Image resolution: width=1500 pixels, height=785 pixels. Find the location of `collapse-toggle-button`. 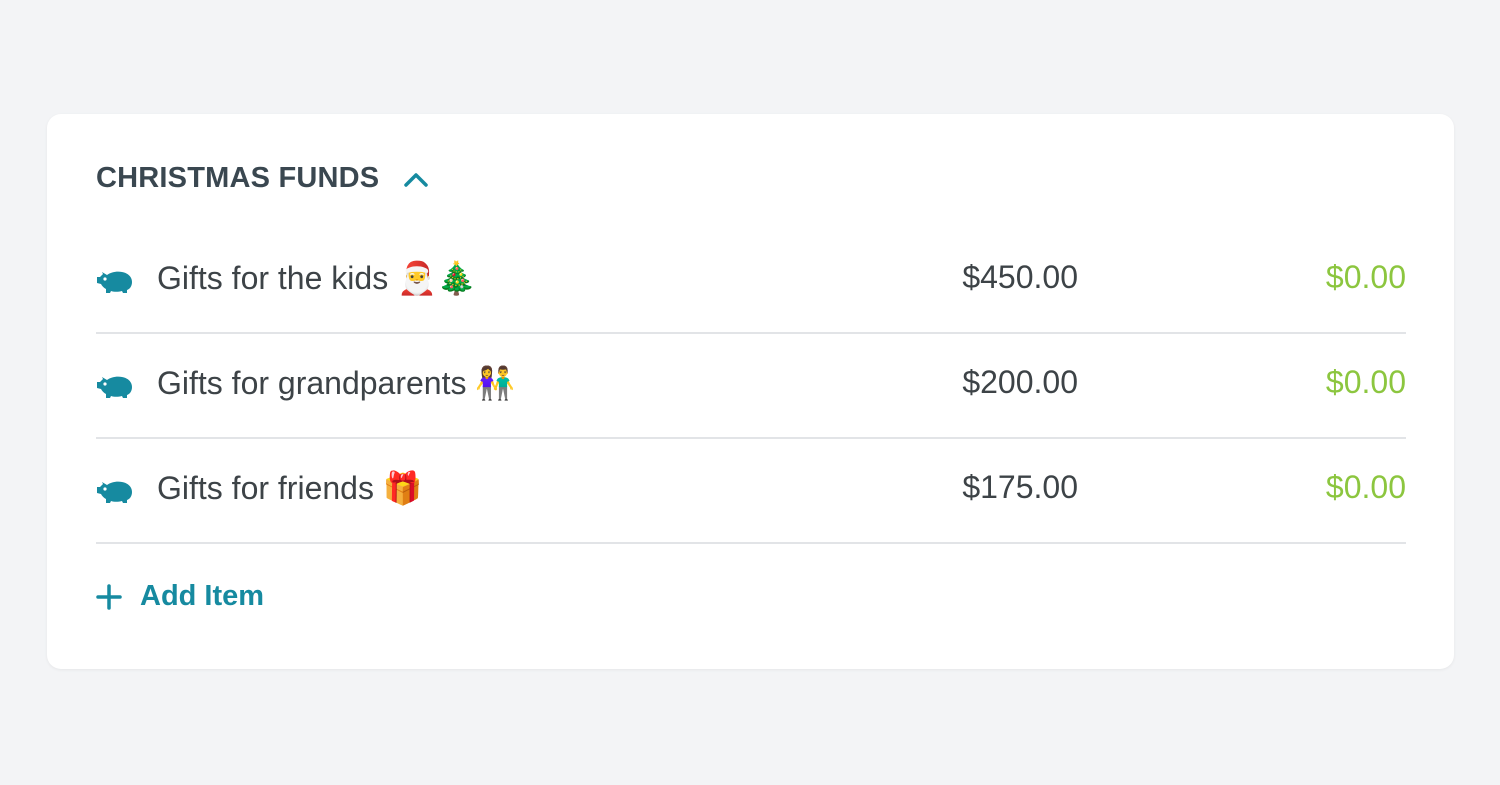

collapse-toggle-button is located at coordinates (416, 179).